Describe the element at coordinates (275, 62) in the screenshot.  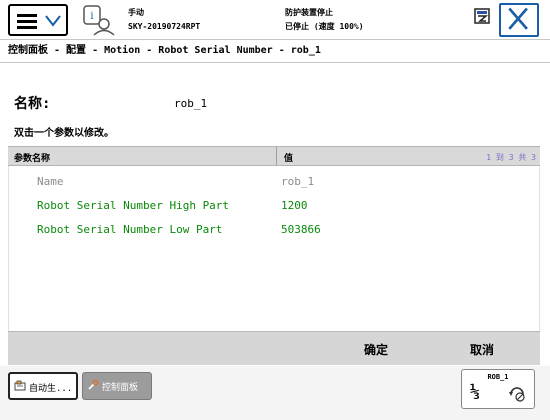
I see `divider` at that location.